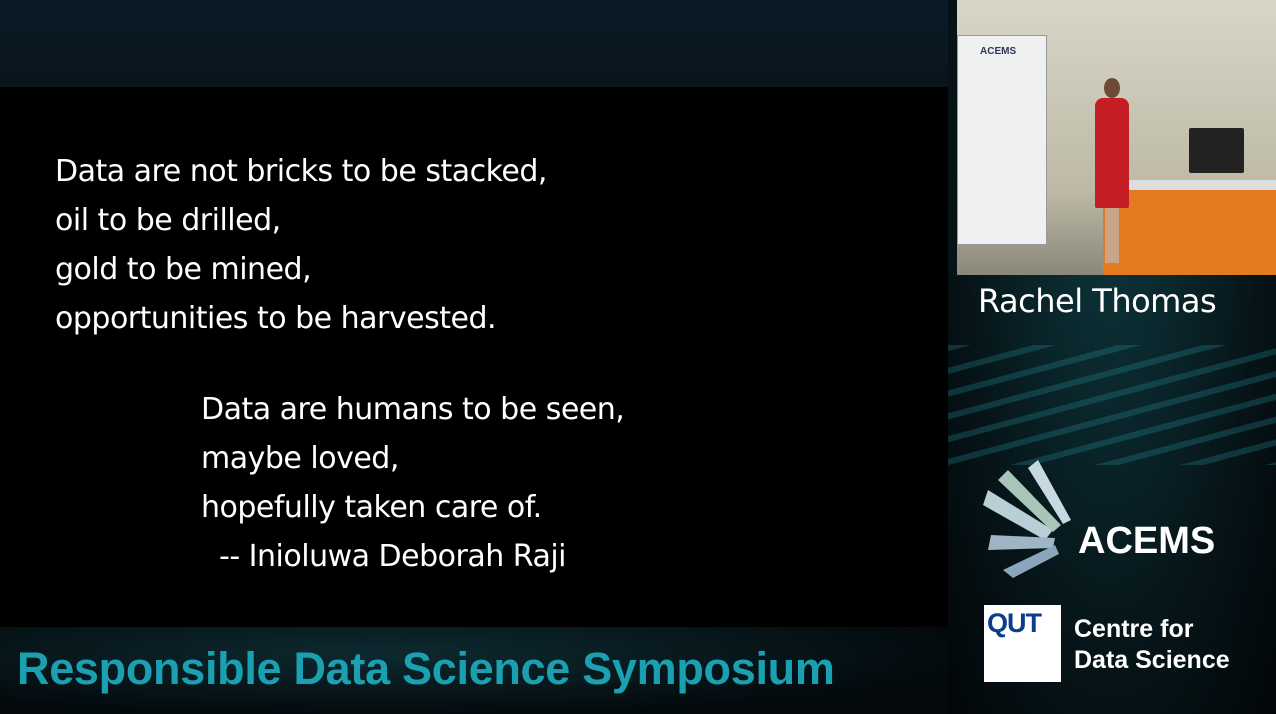  What do you see at coordinates (1002, 140) in the screenshot?
I see `acems-banner: ACEMS` at bounding box center [1002, 140].